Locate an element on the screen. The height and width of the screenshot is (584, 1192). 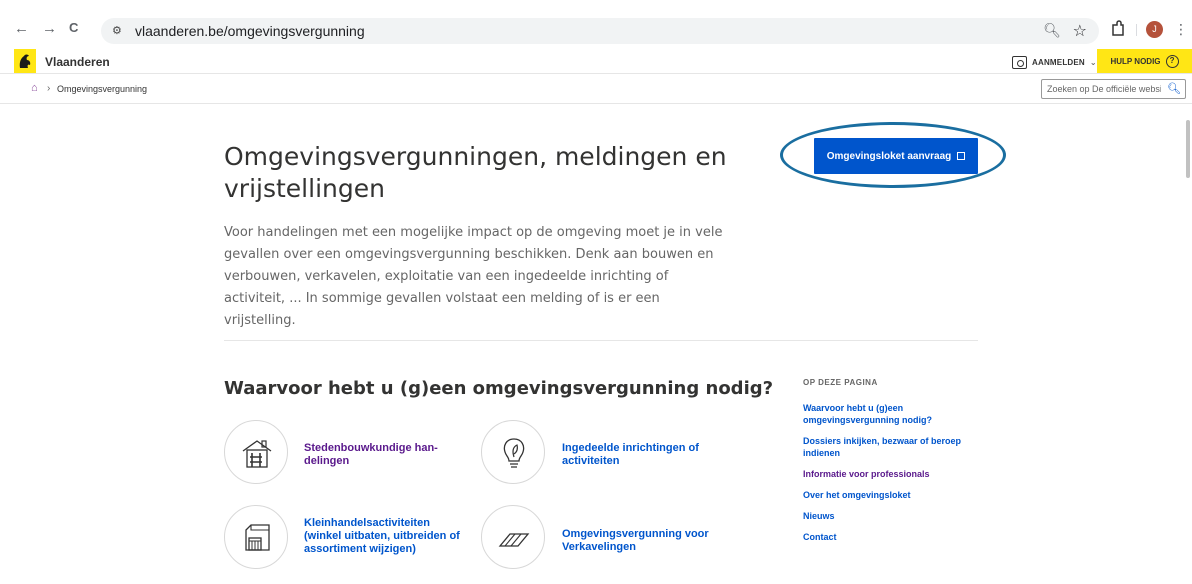
address-bar: ⚙ vlaanderen.be/omgevingsvergunning 🔍︎ ☆ is located at coordinates (600, 31).